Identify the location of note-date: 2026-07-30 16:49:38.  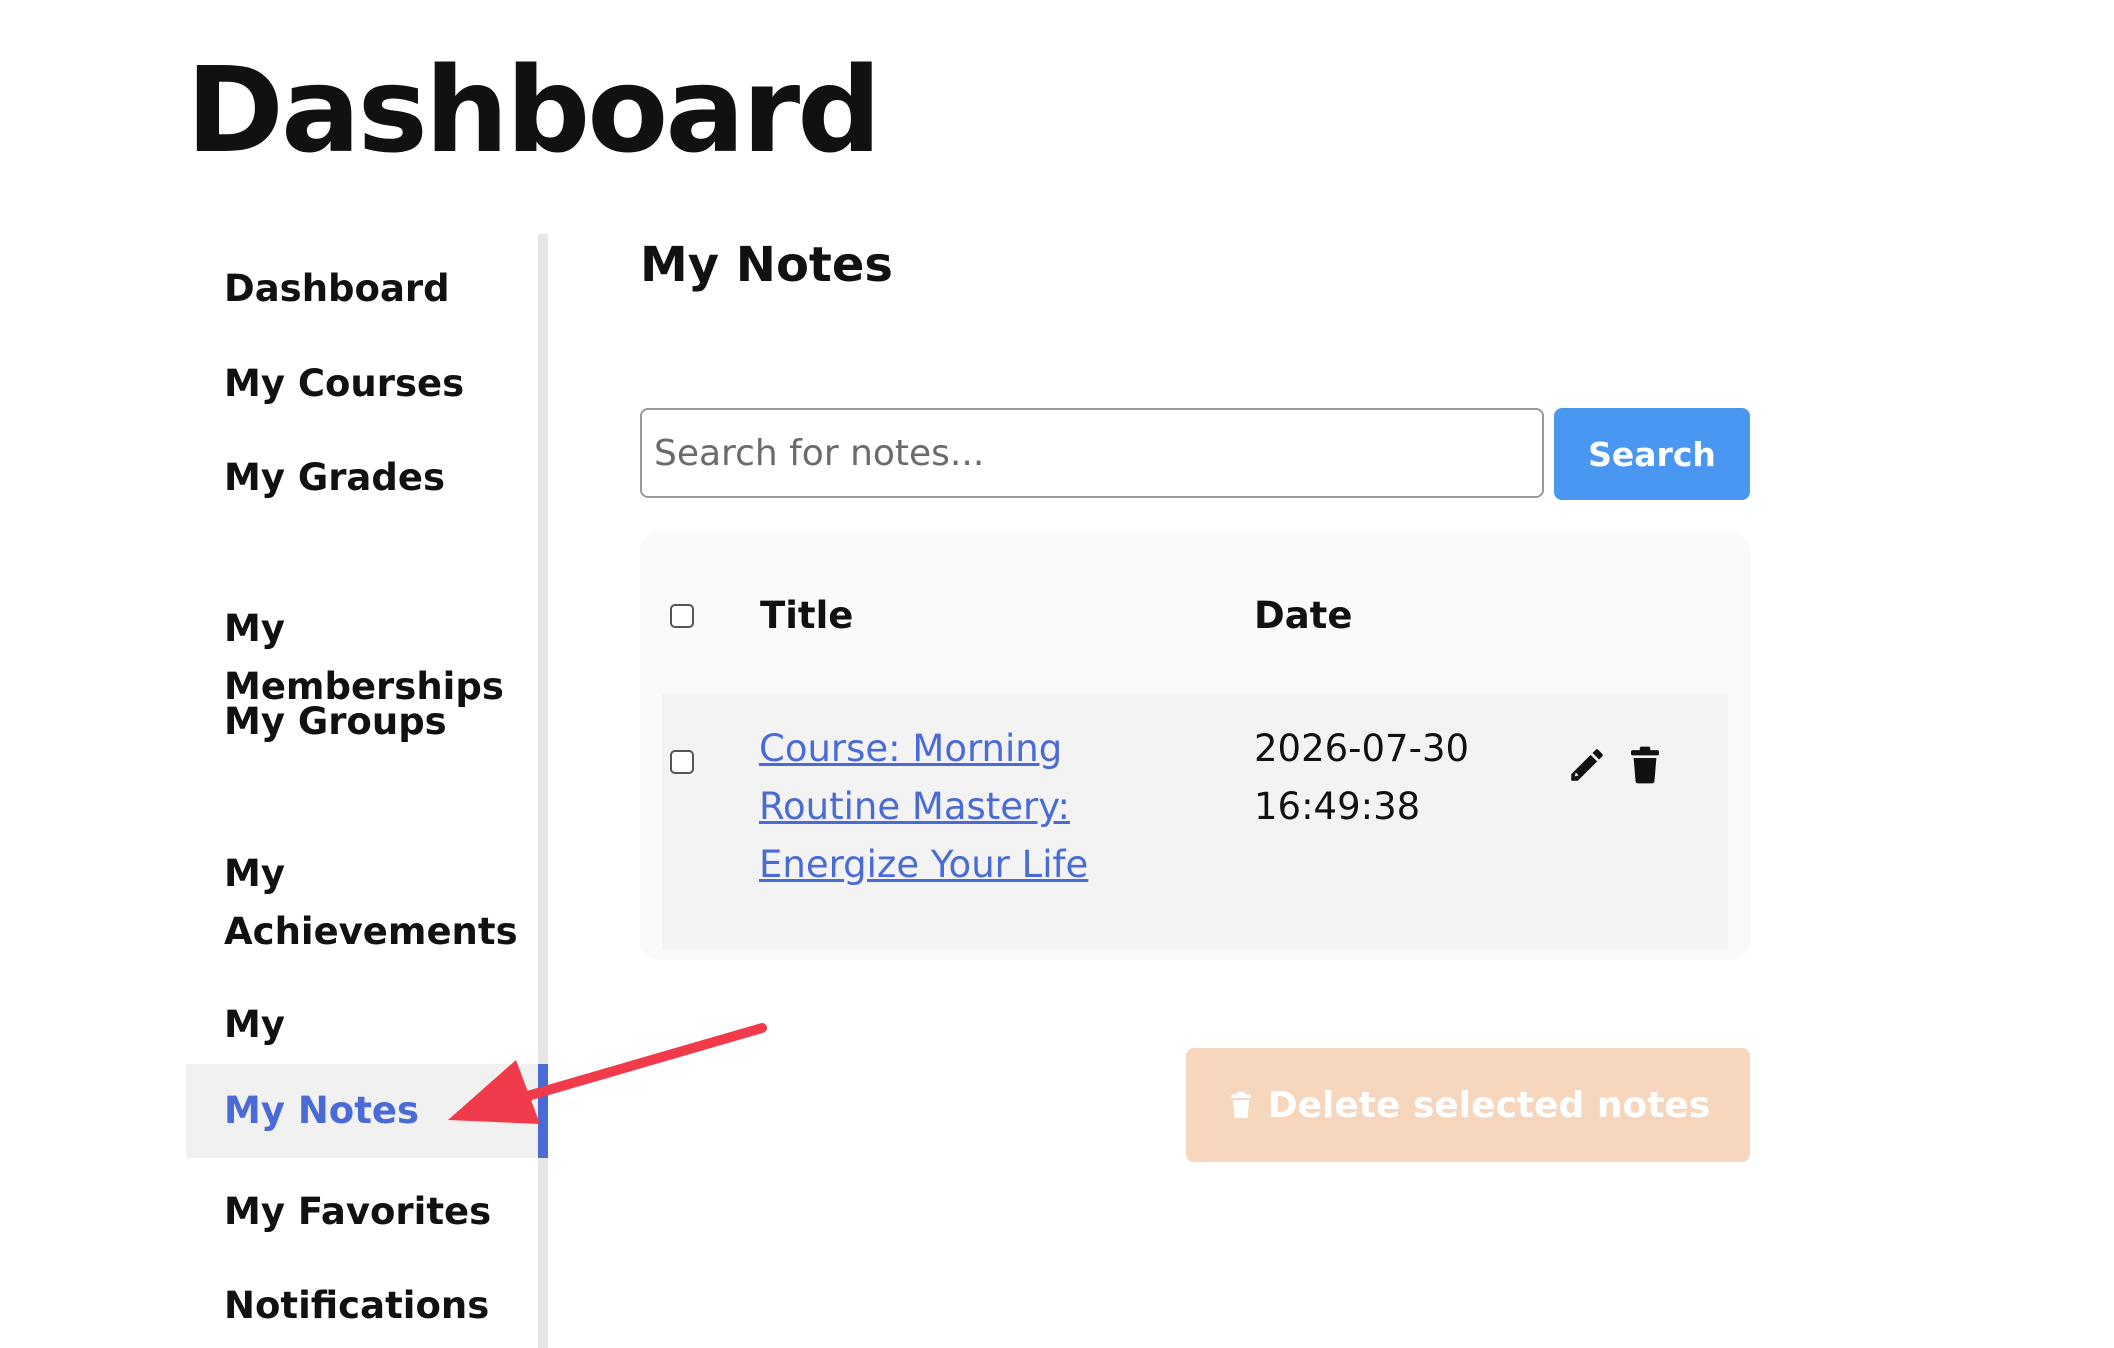
(1362, 777).